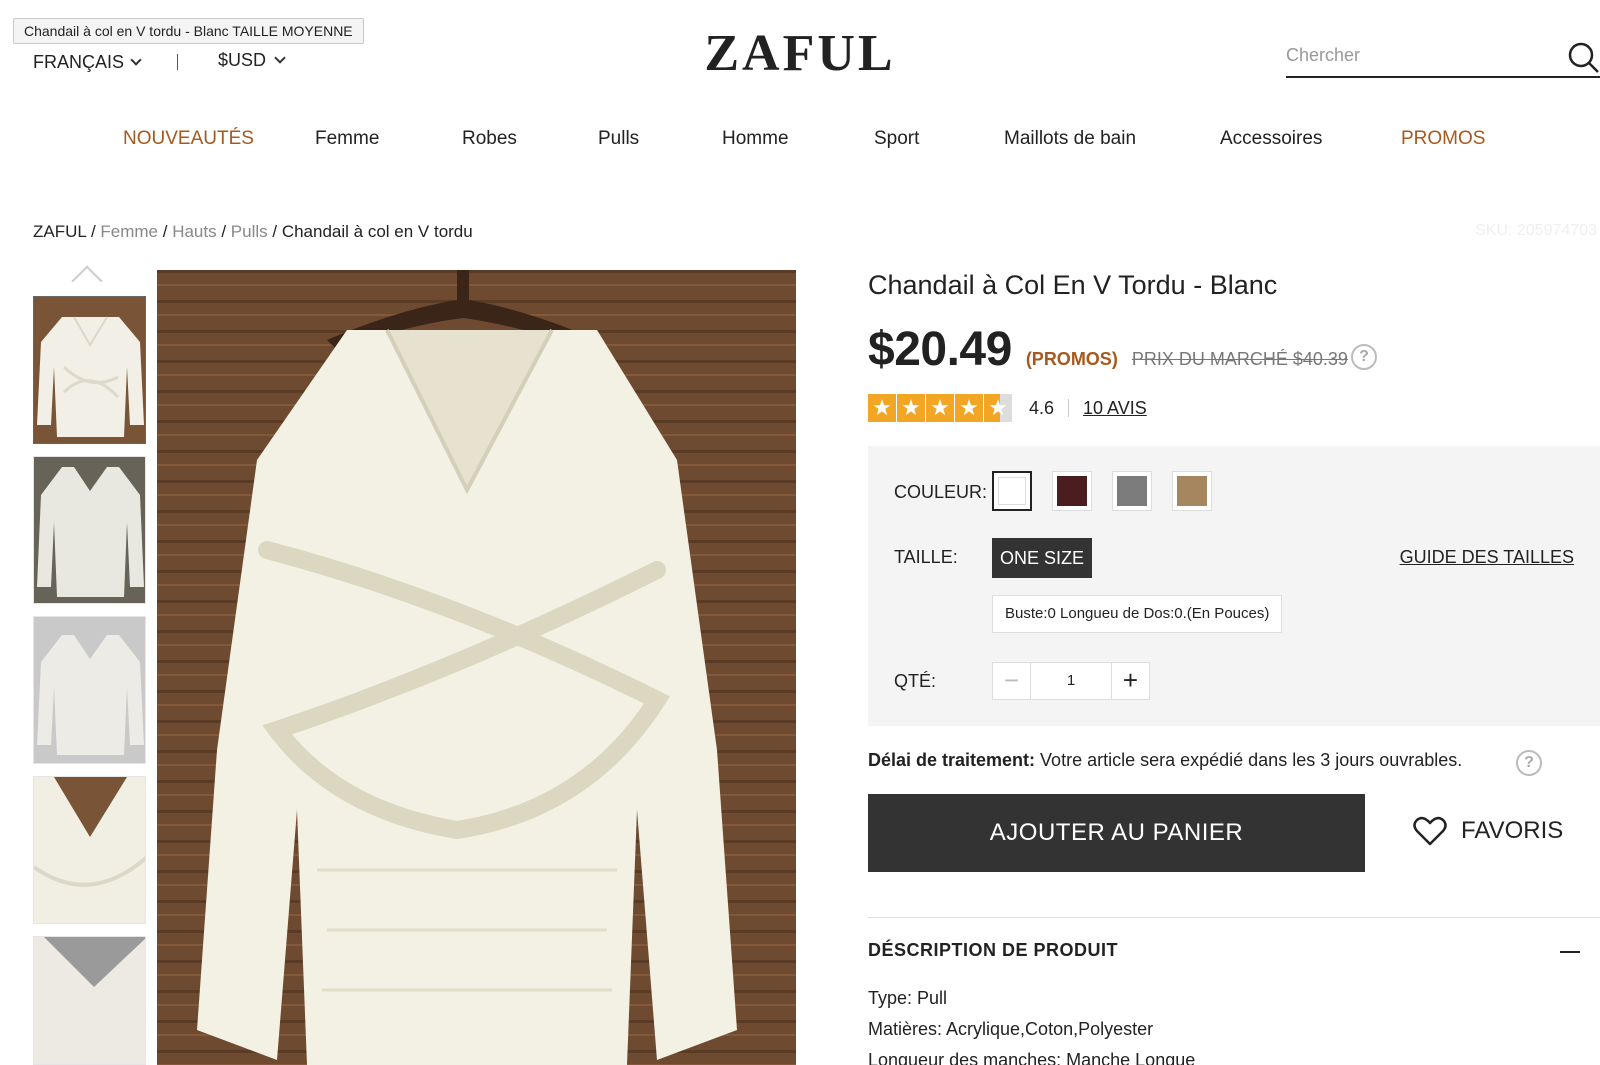 The height and width of the screenshot is (1065, 1600). Describe the element at coordinates (1137, 614) in the screenshot. I see `measurements-info: Buste:0 Longueu de Dos:0.(En Pouces)` at that location.